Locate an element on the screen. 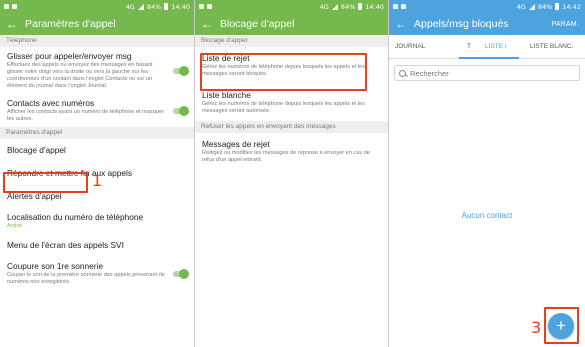  tab-whitelist: LISTE BLANC. is located at coordinates (551, 46).